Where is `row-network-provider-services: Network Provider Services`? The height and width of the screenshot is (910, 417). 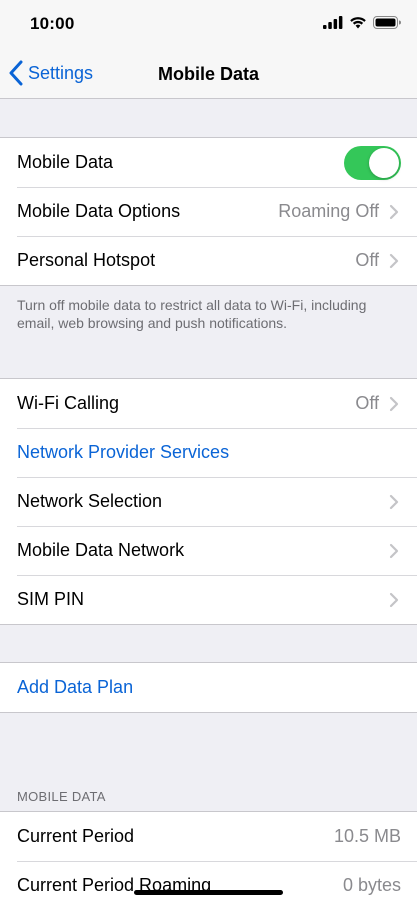
row-network-provider-services: Network Provider Services is located at coordinates (208, 452).